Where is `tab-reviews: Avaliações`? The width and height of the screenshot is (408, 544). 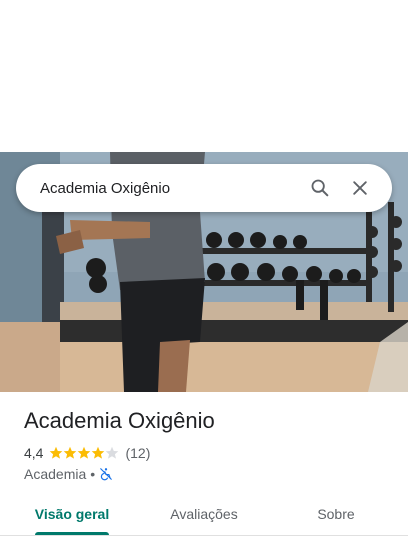 tab-reviews: Avaliações is located at coordinates (204, 514).